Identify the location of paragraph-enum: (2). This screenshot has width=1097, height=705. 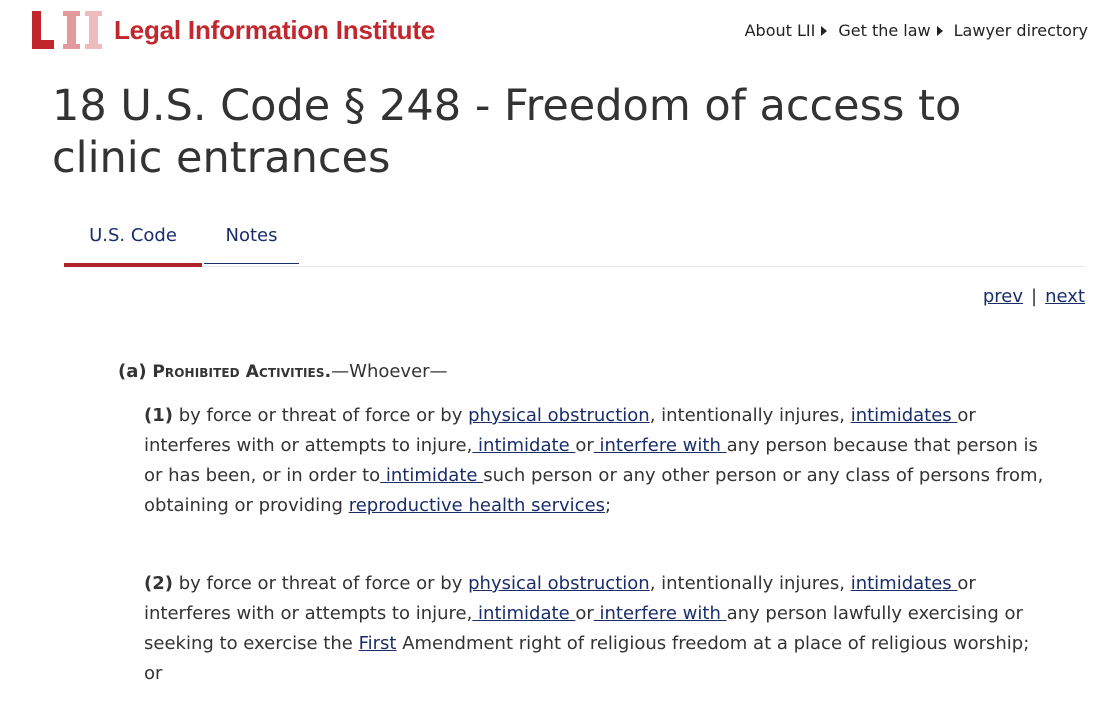
(158, 583).